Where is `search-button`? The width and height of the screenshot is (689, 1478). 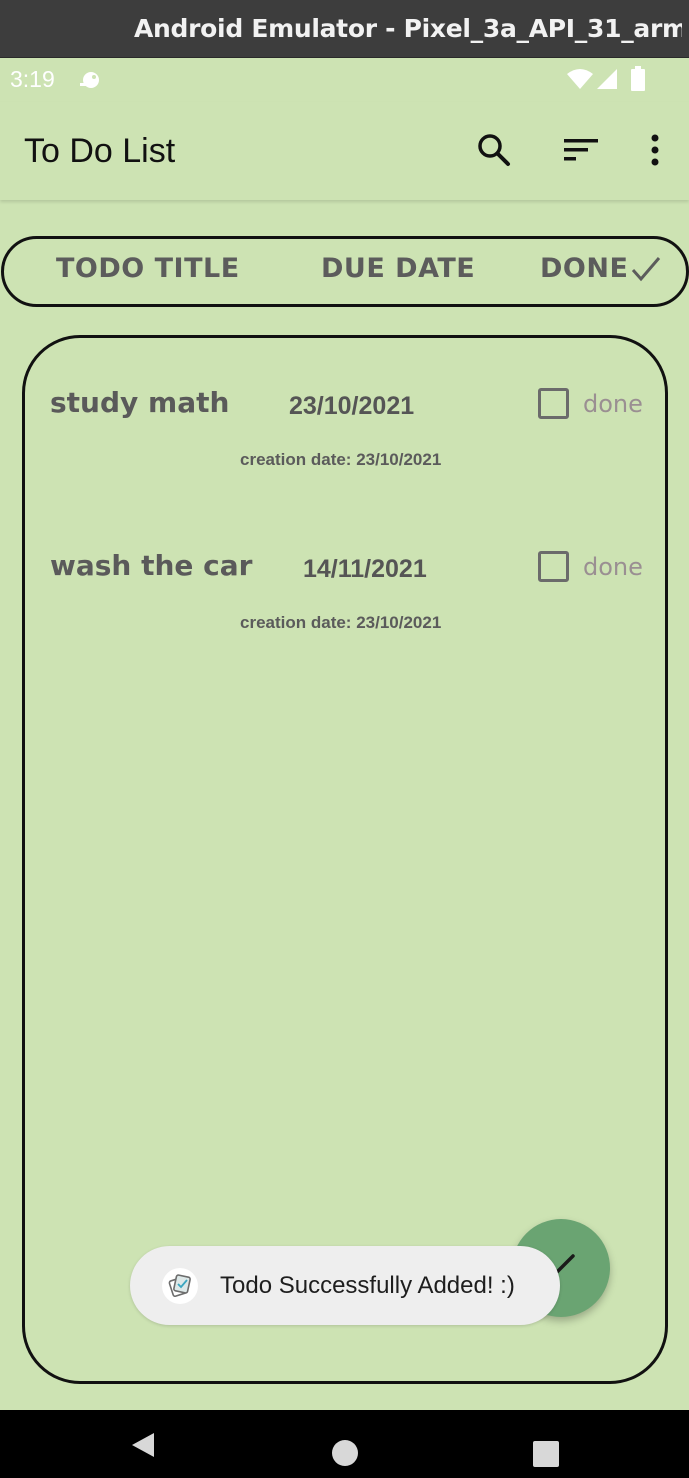
search-button is located at coordinates (494, 150).